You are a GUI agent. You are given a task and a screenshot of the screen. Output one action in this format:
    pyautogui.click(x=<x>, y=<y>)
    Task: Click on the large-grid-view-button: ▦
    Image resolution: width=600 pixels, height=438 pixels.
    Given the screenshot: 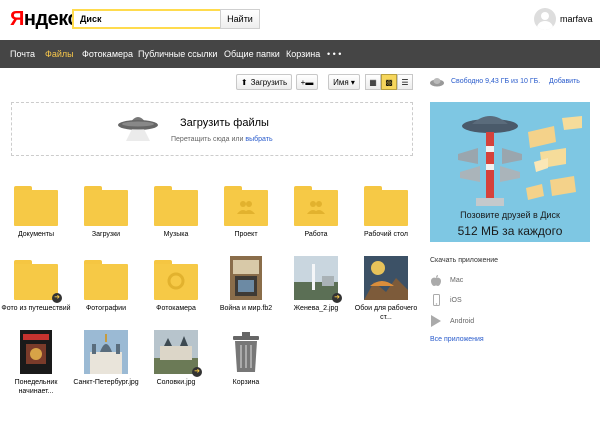 What is the action you would take?
    pyautogui.click(x=373, y=82)
    